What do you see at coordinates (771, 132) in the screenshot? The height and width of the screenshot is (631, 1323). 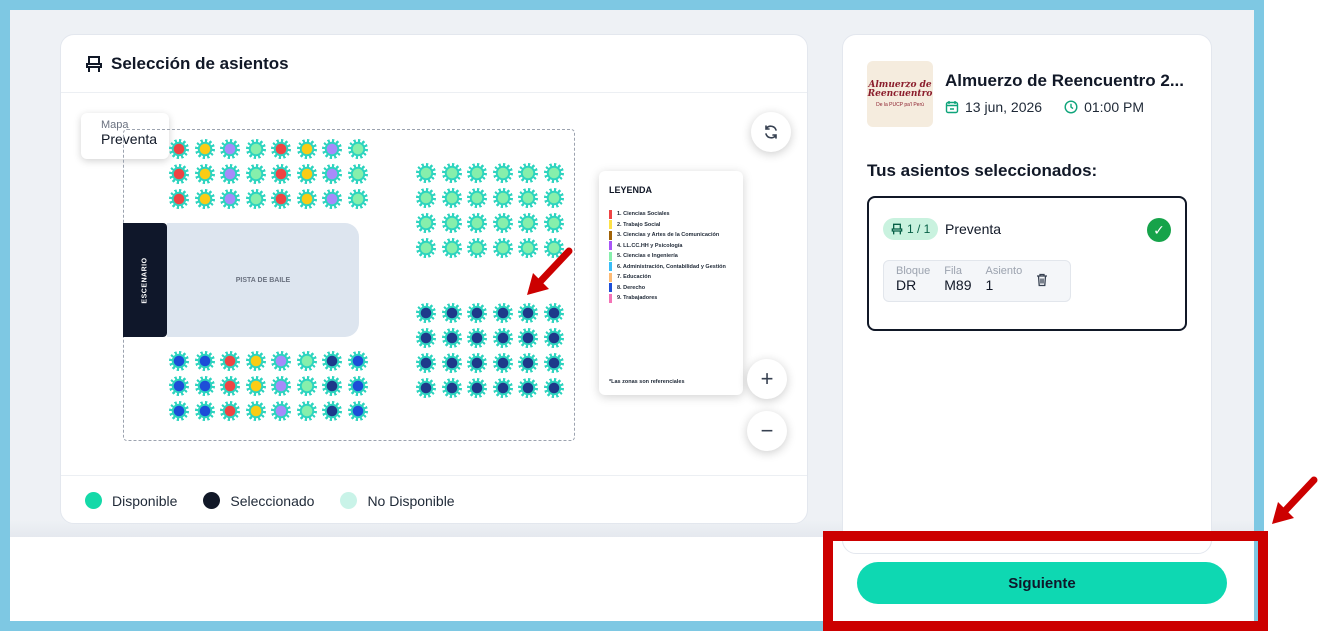 I see `refresh-button` at bounding box center [771, 132].